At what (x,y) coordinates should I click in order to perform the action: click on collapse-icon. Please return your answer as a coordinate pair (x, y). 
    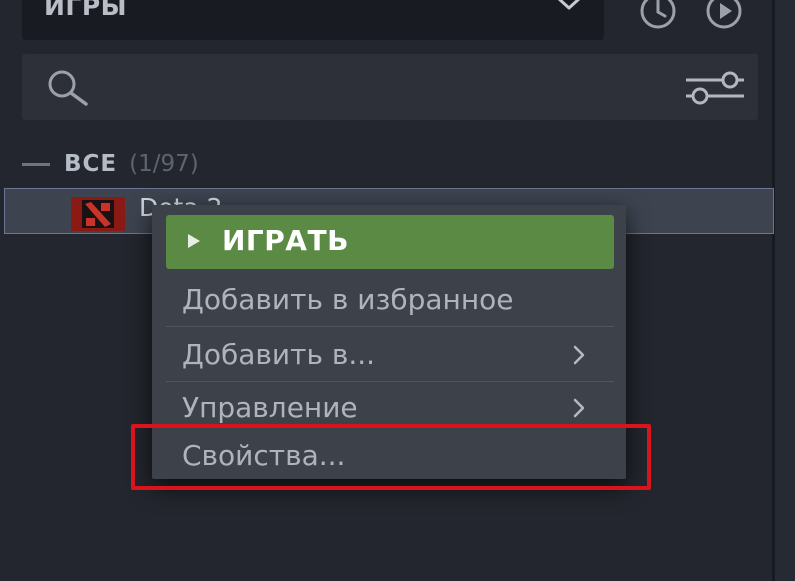
    Looking at the image, I should click on (36, 164).